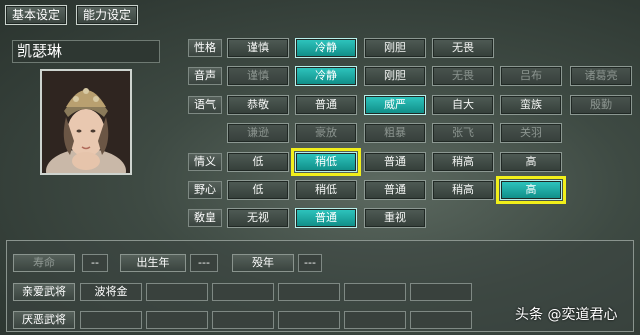  What do you see at coordinates (36, 15) in the screenshot?
I see `tab-basic-settings: 基本设定` at bounding box center [36, 15].